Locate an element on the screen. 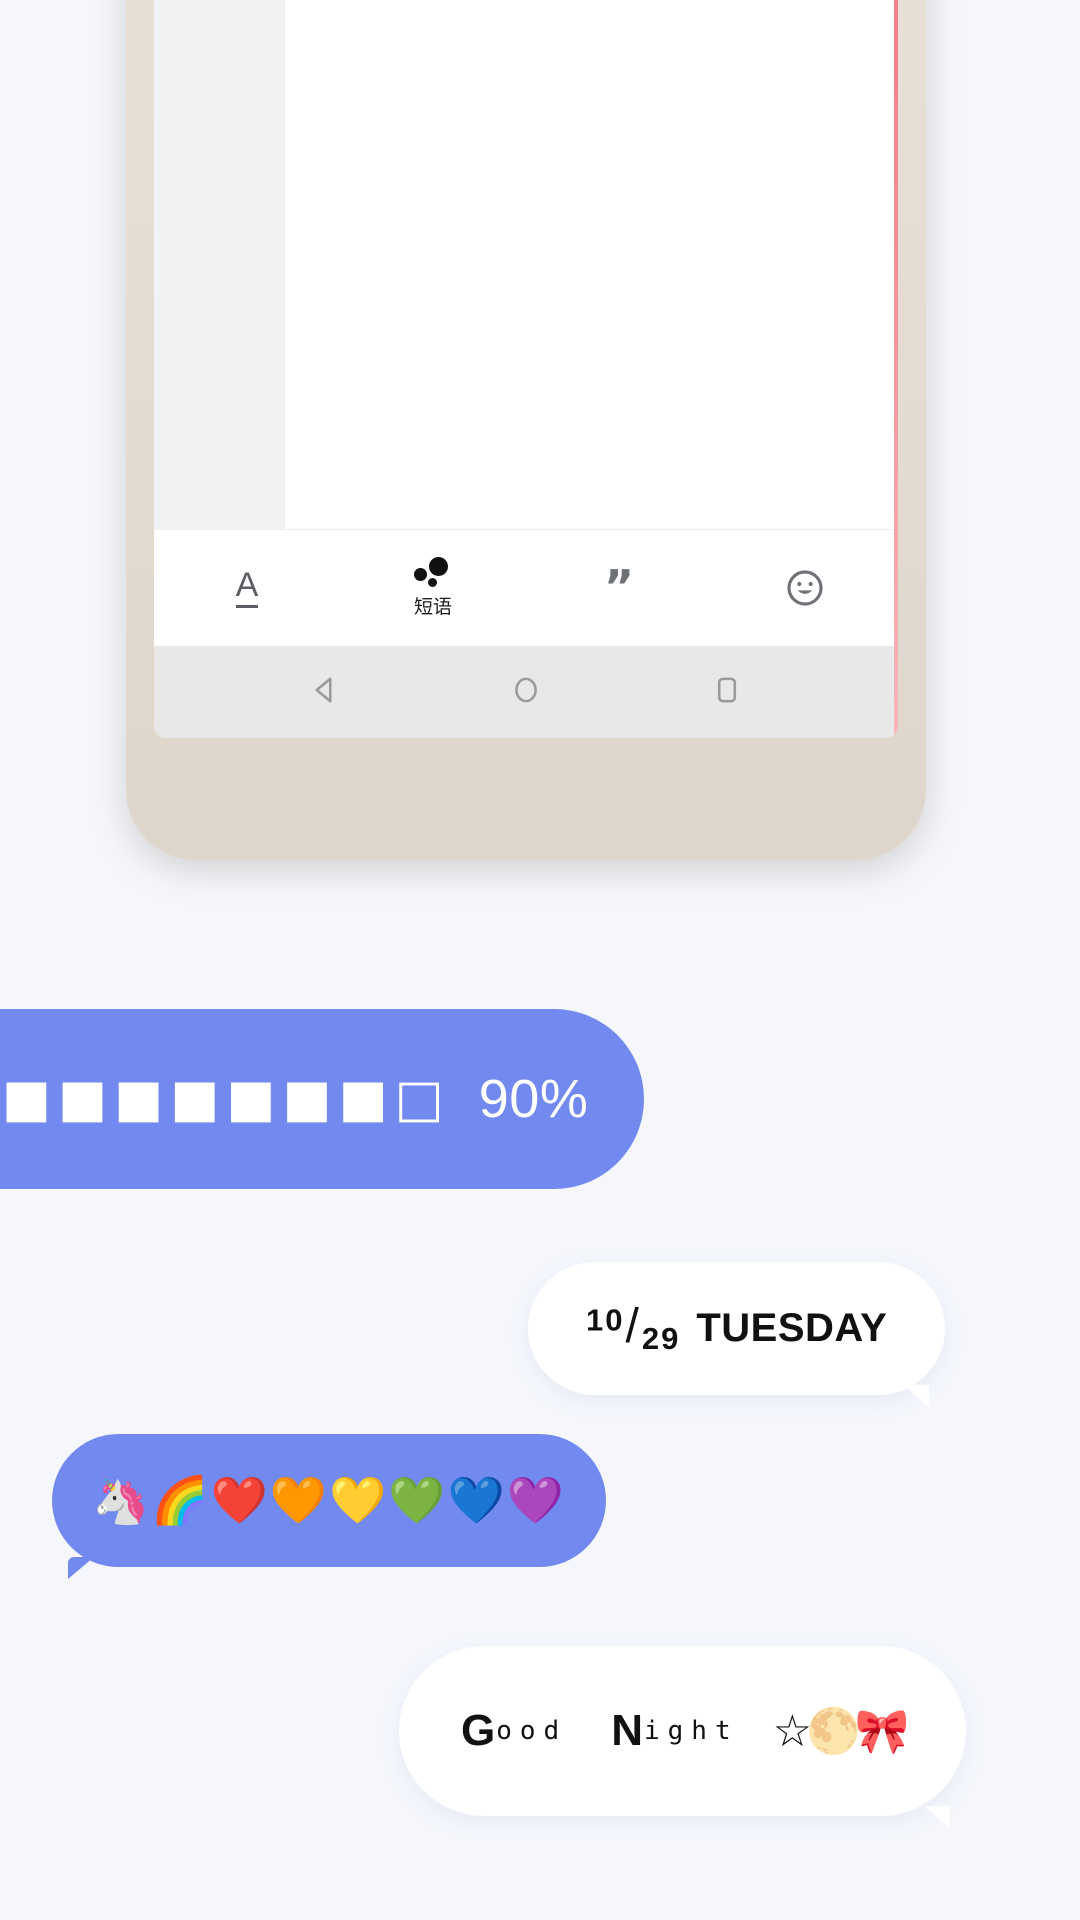 The height and width of the screenshot is (1920, 1080). nav-back-button is located at coordinates (325, 692).